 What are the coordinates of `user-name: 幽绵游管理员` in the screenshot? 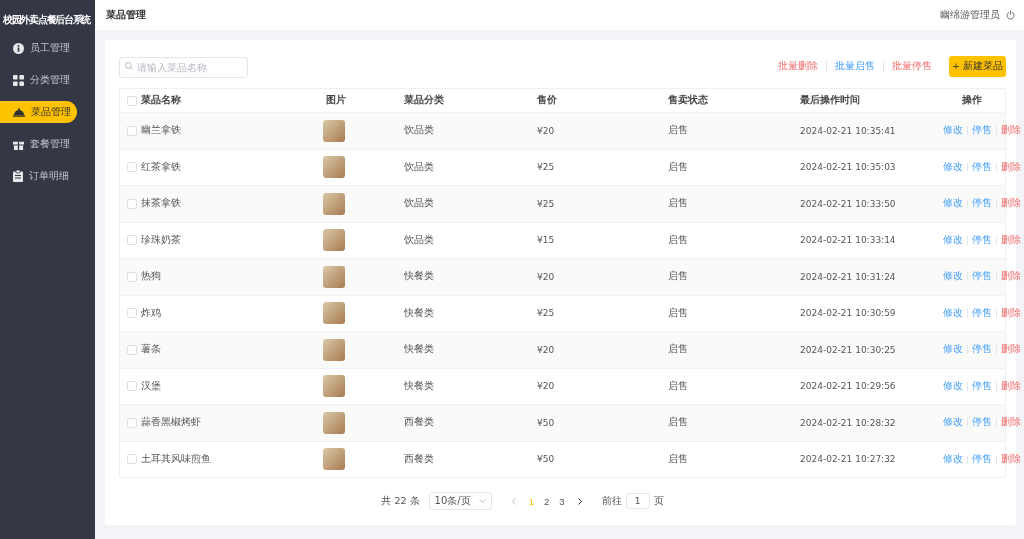 It's located at (970, 15).